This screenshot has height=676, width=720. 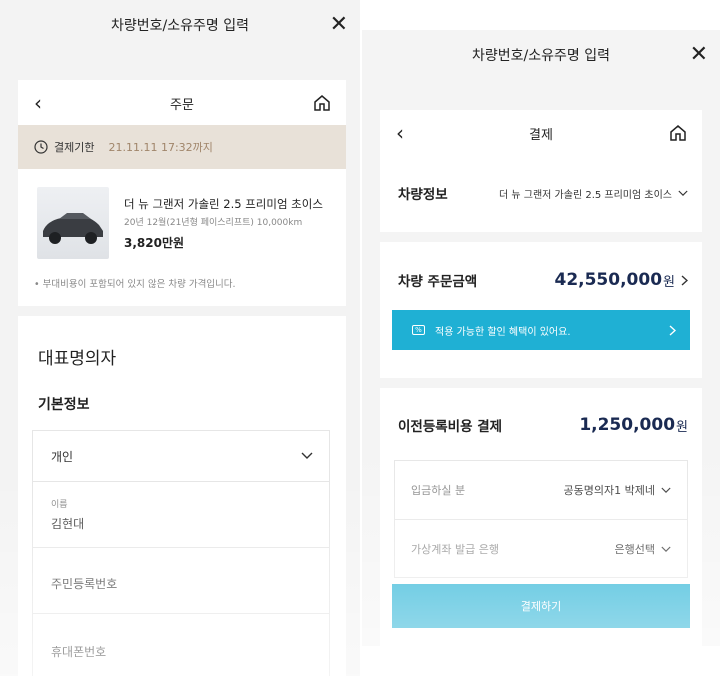 What do you see at coordinates (543, 280) in the screenshot?
I see `order-amount-row: 차량 주문금액 42,550,000 원` at bounding box center [543, 280].